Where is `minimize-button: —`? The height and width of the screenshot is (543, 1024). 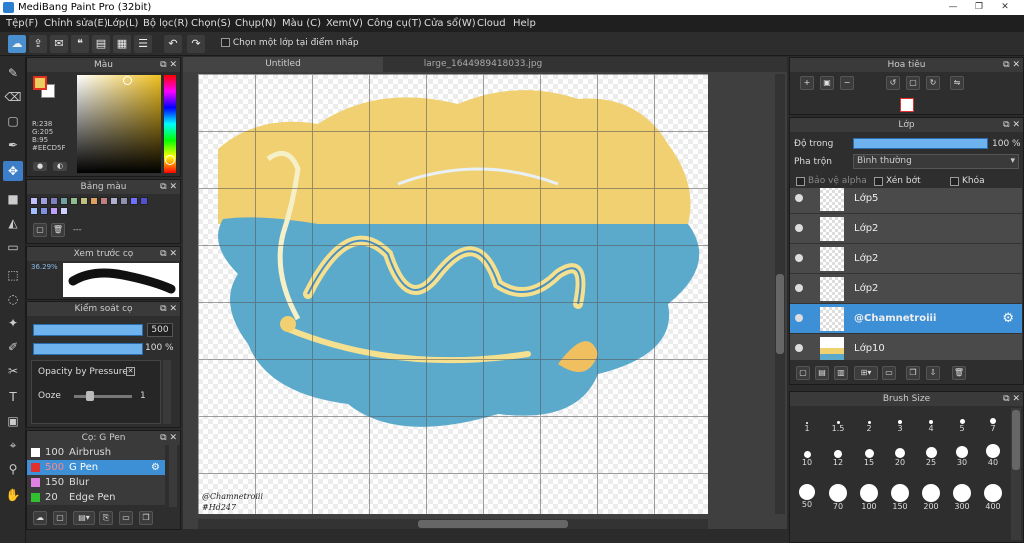 minimize-button: — is located at coordinates (953, 7).